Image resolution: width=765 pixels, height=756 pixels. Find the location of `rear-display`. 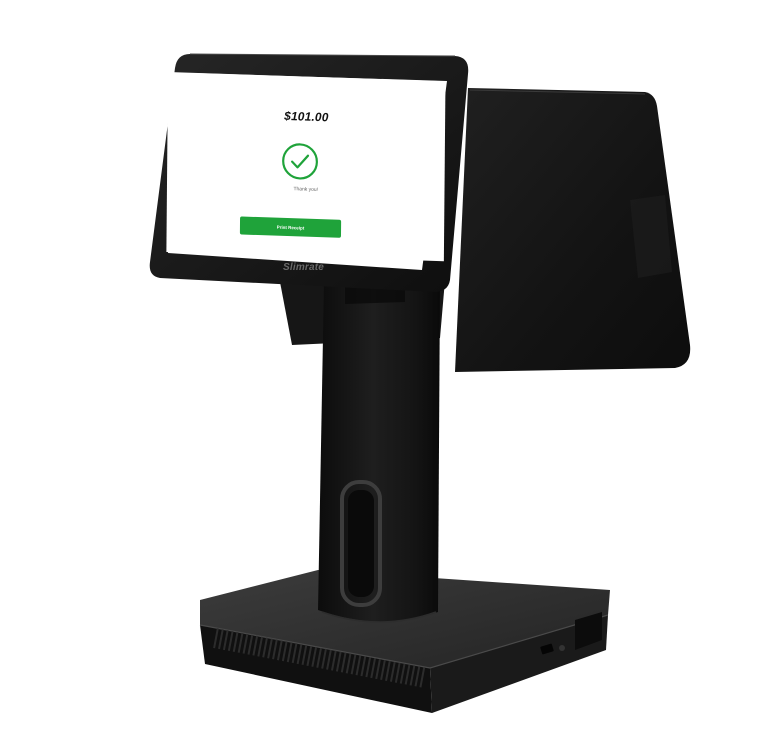

rear-display is located at coordinates (573, 230).